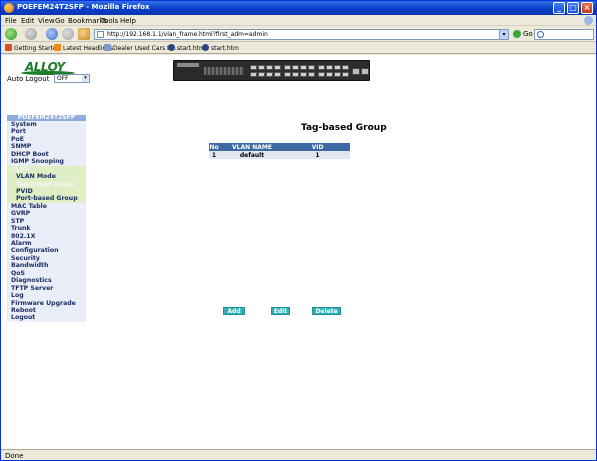 The width and height of the screenshot is (597, 461). What do you see at coordinates (31, 34) in the screenshot?
I see `forward-icon` at bounding box center [31, 34].